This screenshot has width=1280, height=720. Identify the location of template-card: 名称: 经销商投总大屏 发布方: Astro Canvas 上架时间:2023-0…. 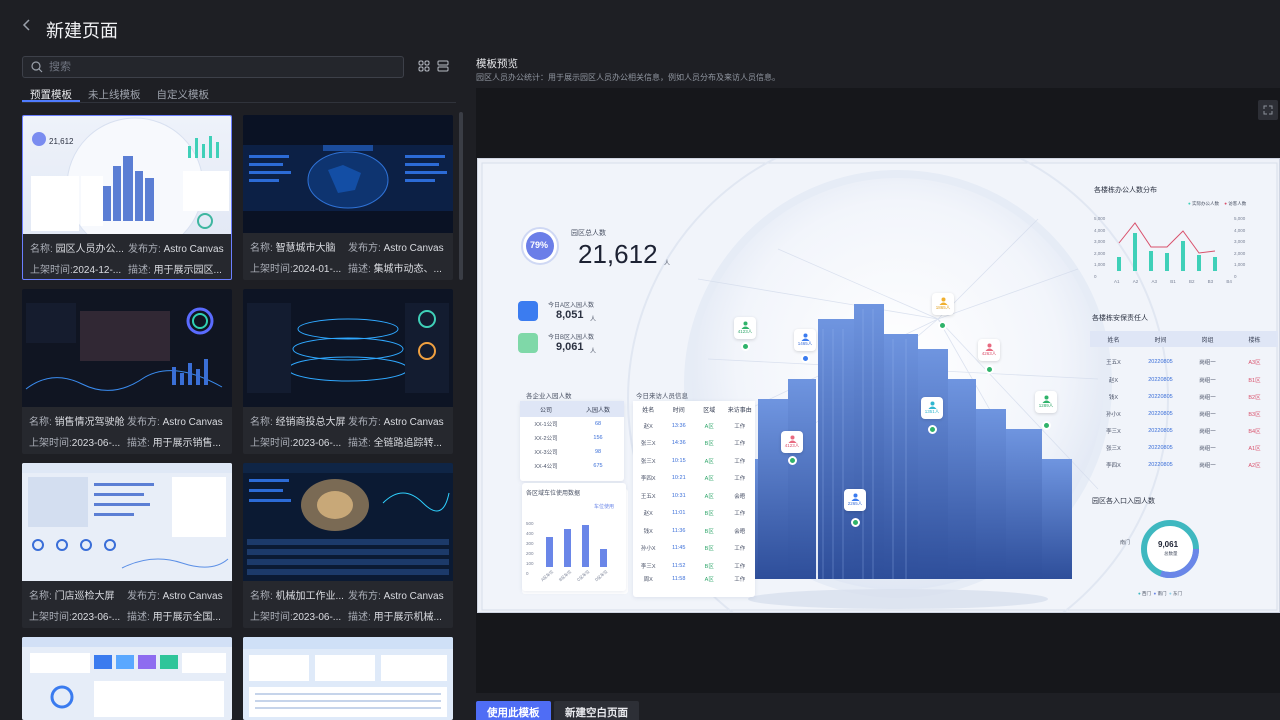
(348, 371).